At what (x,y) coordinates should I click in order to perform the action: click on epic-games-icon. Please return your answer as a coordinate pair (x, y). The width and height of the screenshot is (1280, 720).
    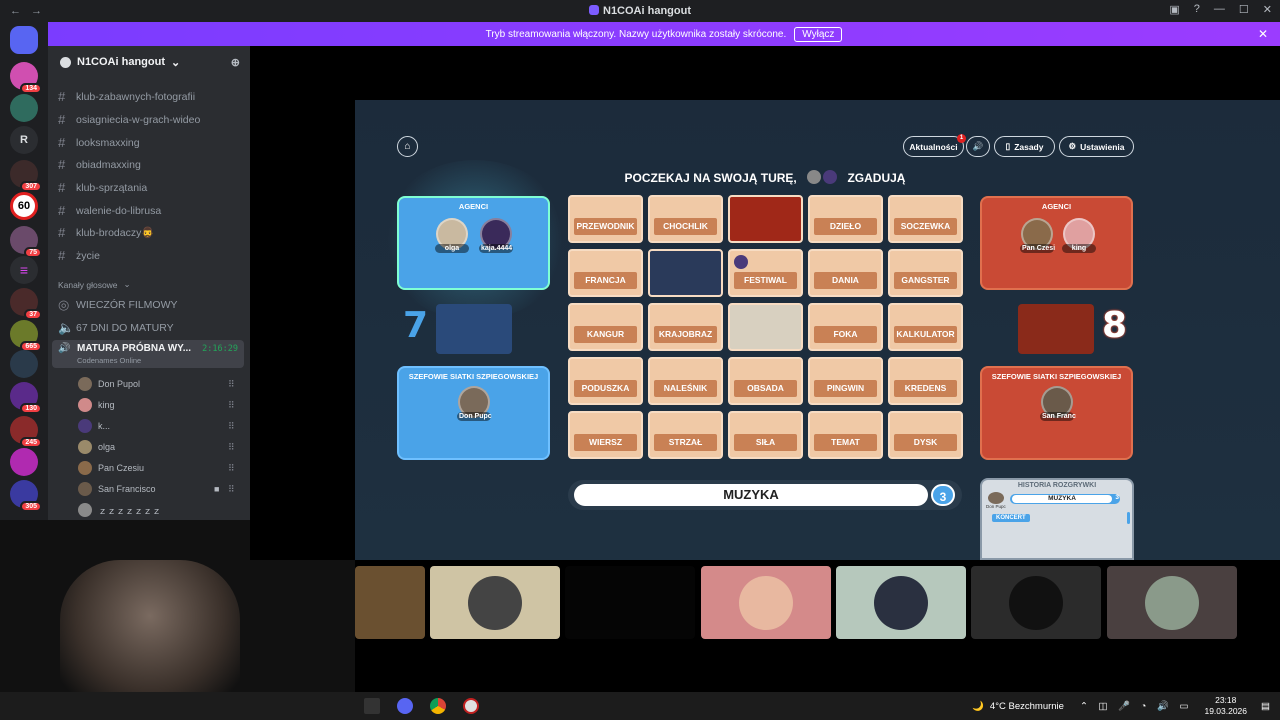
    Looking at the image, I should click on (372, 706).